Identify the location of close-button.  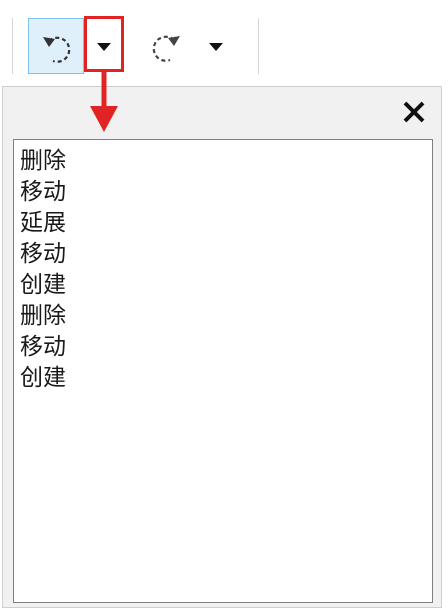
(414, 112).